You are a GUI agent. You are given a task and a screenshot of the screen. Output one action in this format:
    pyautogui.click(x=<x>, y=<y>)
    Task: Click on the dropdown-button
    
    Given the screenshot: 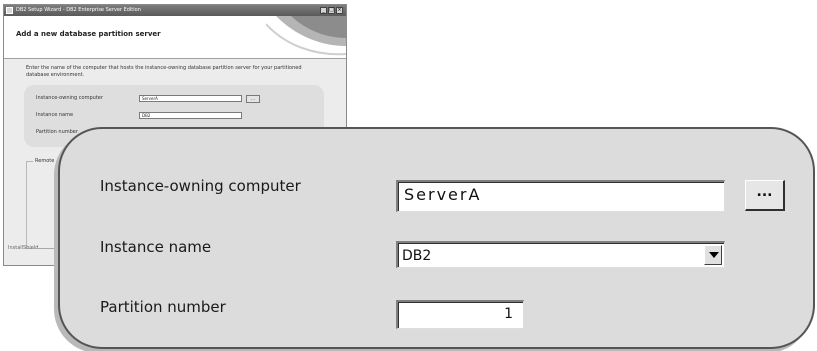 What is the action you would take?
    pyautogui.click(x=713, y=255)
    